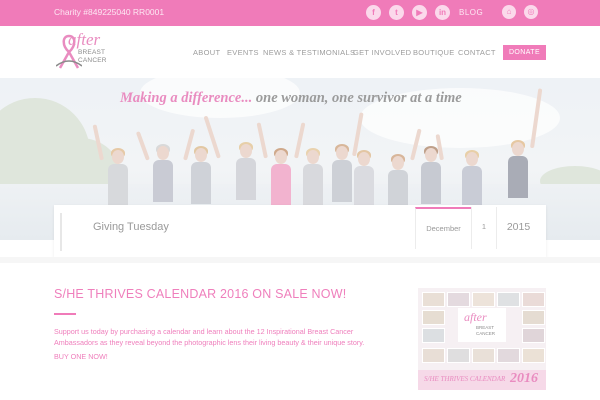 The image size is (600, 400). I want to click on calendar-footer: S/HE THRIVES CALENDAR 2016, so click(482, 380).